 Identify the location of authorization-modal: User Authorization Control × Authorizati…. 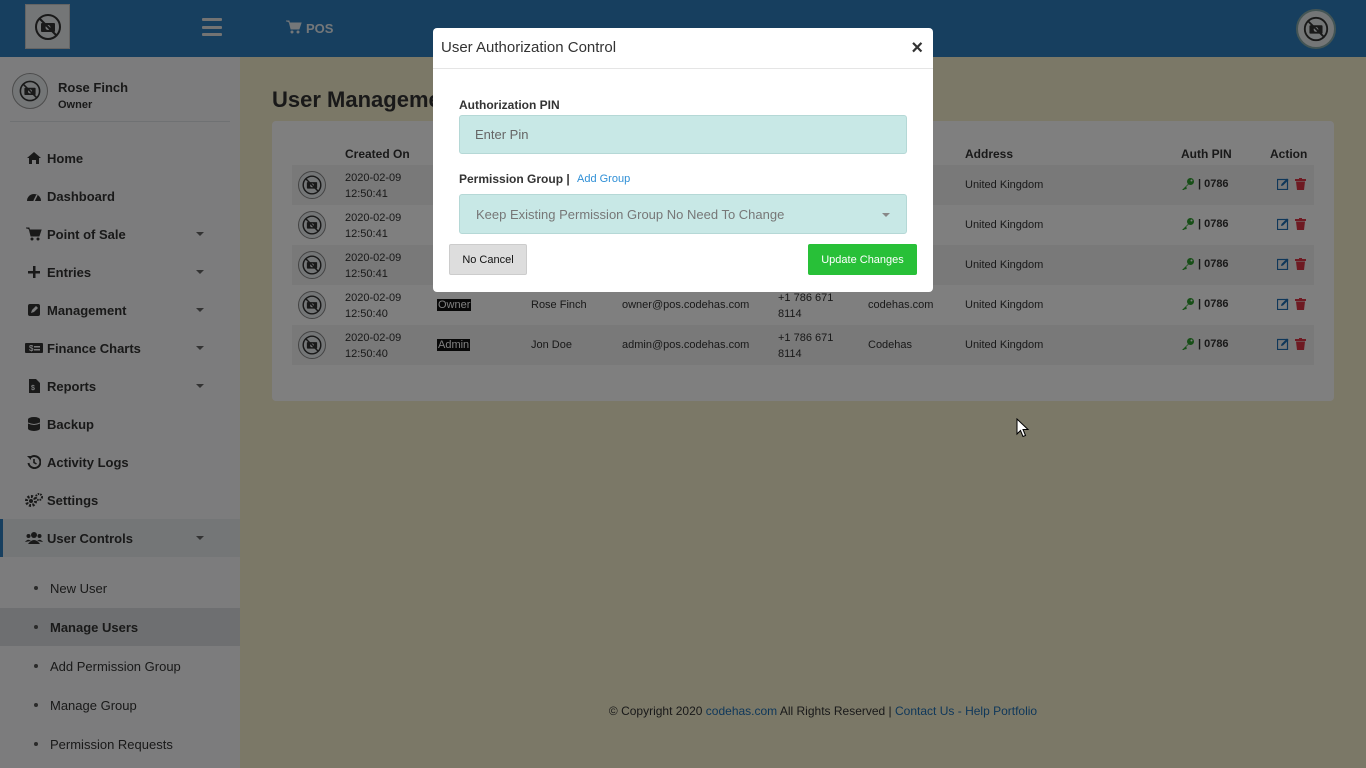
(683, 160).